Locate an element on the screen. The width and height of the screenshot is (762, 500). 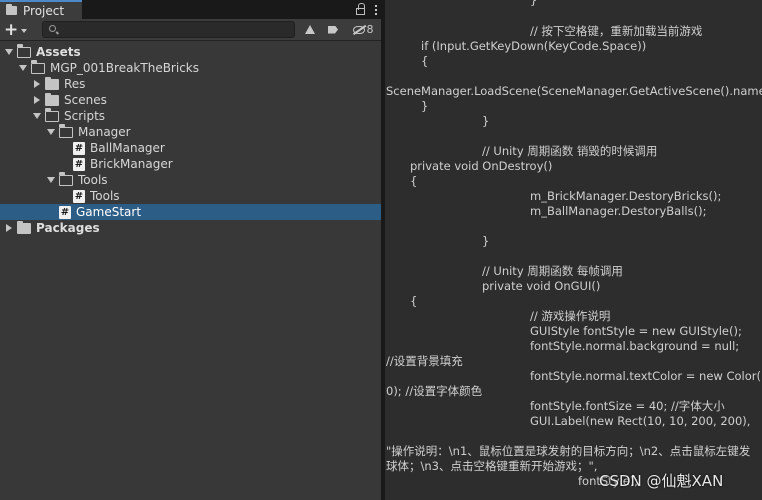
tree-item-label: BrickManager is located at coordinates (131, 164).